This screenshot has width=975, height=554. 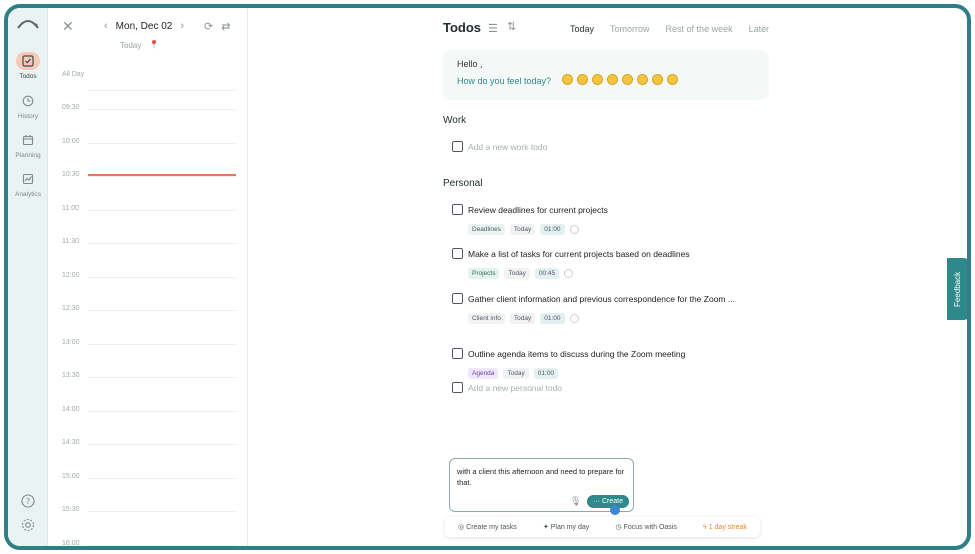 I want to click on time-label: 12:30, so click(x=71, y=308).